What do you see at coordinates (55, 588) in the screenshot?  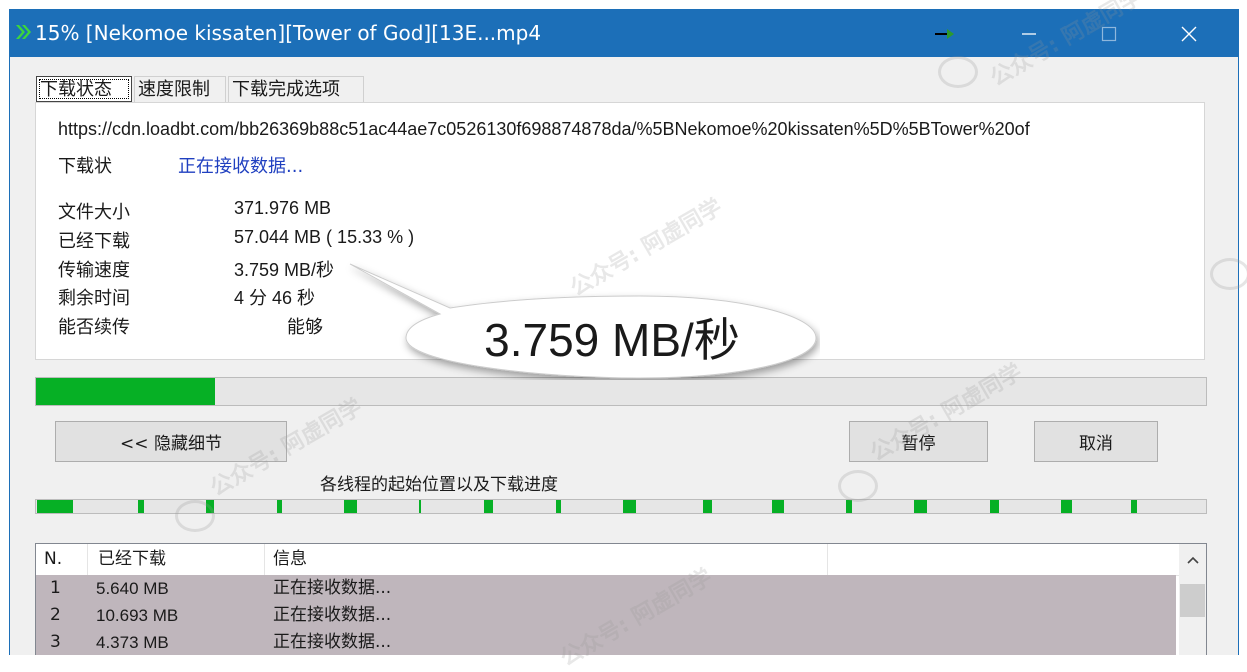 I see `row-number: 1` at bounding box center [55, 588].